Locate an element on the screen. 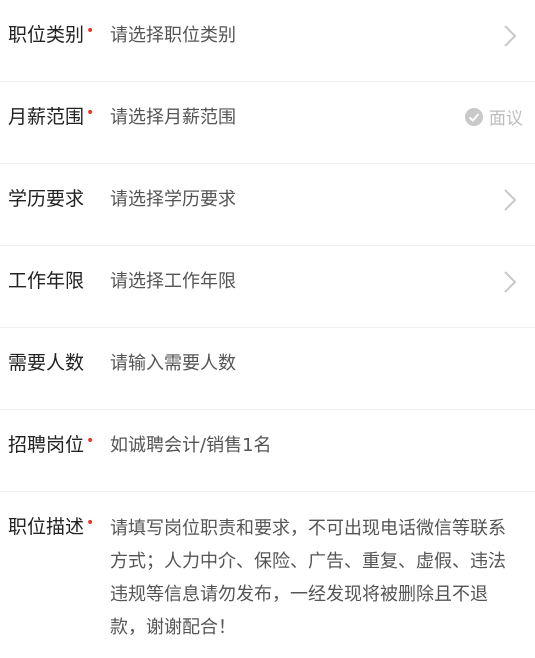  education-select: 请选择学历要求 is located at coordinates (173, 198).